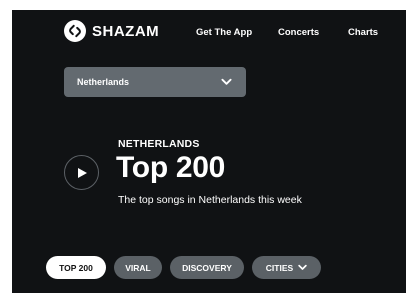 This screenshot has width=406, height=293. I want to click on nav-charts: Charts, so click(363, 32).